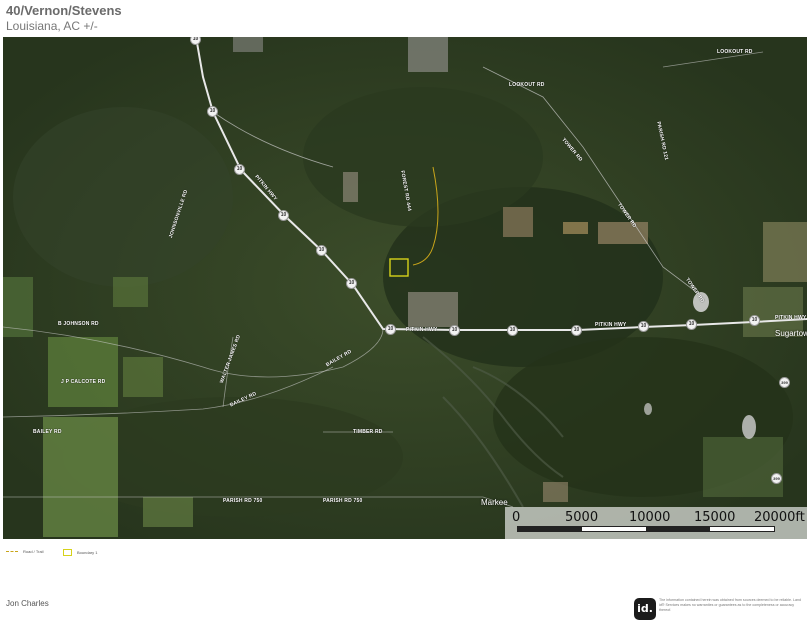 The width and height of the screenshot is (808, 624). Describe the element at coordinates (779, 517) in the screenshot. I see `scale-label: 20000ft` at that location.